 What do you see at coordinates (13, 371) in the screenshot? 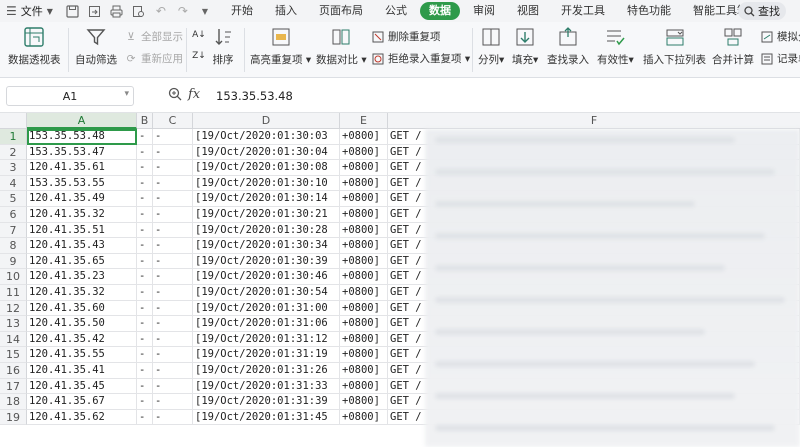
I see `row-header: 16` at bounding box center [13, 371].